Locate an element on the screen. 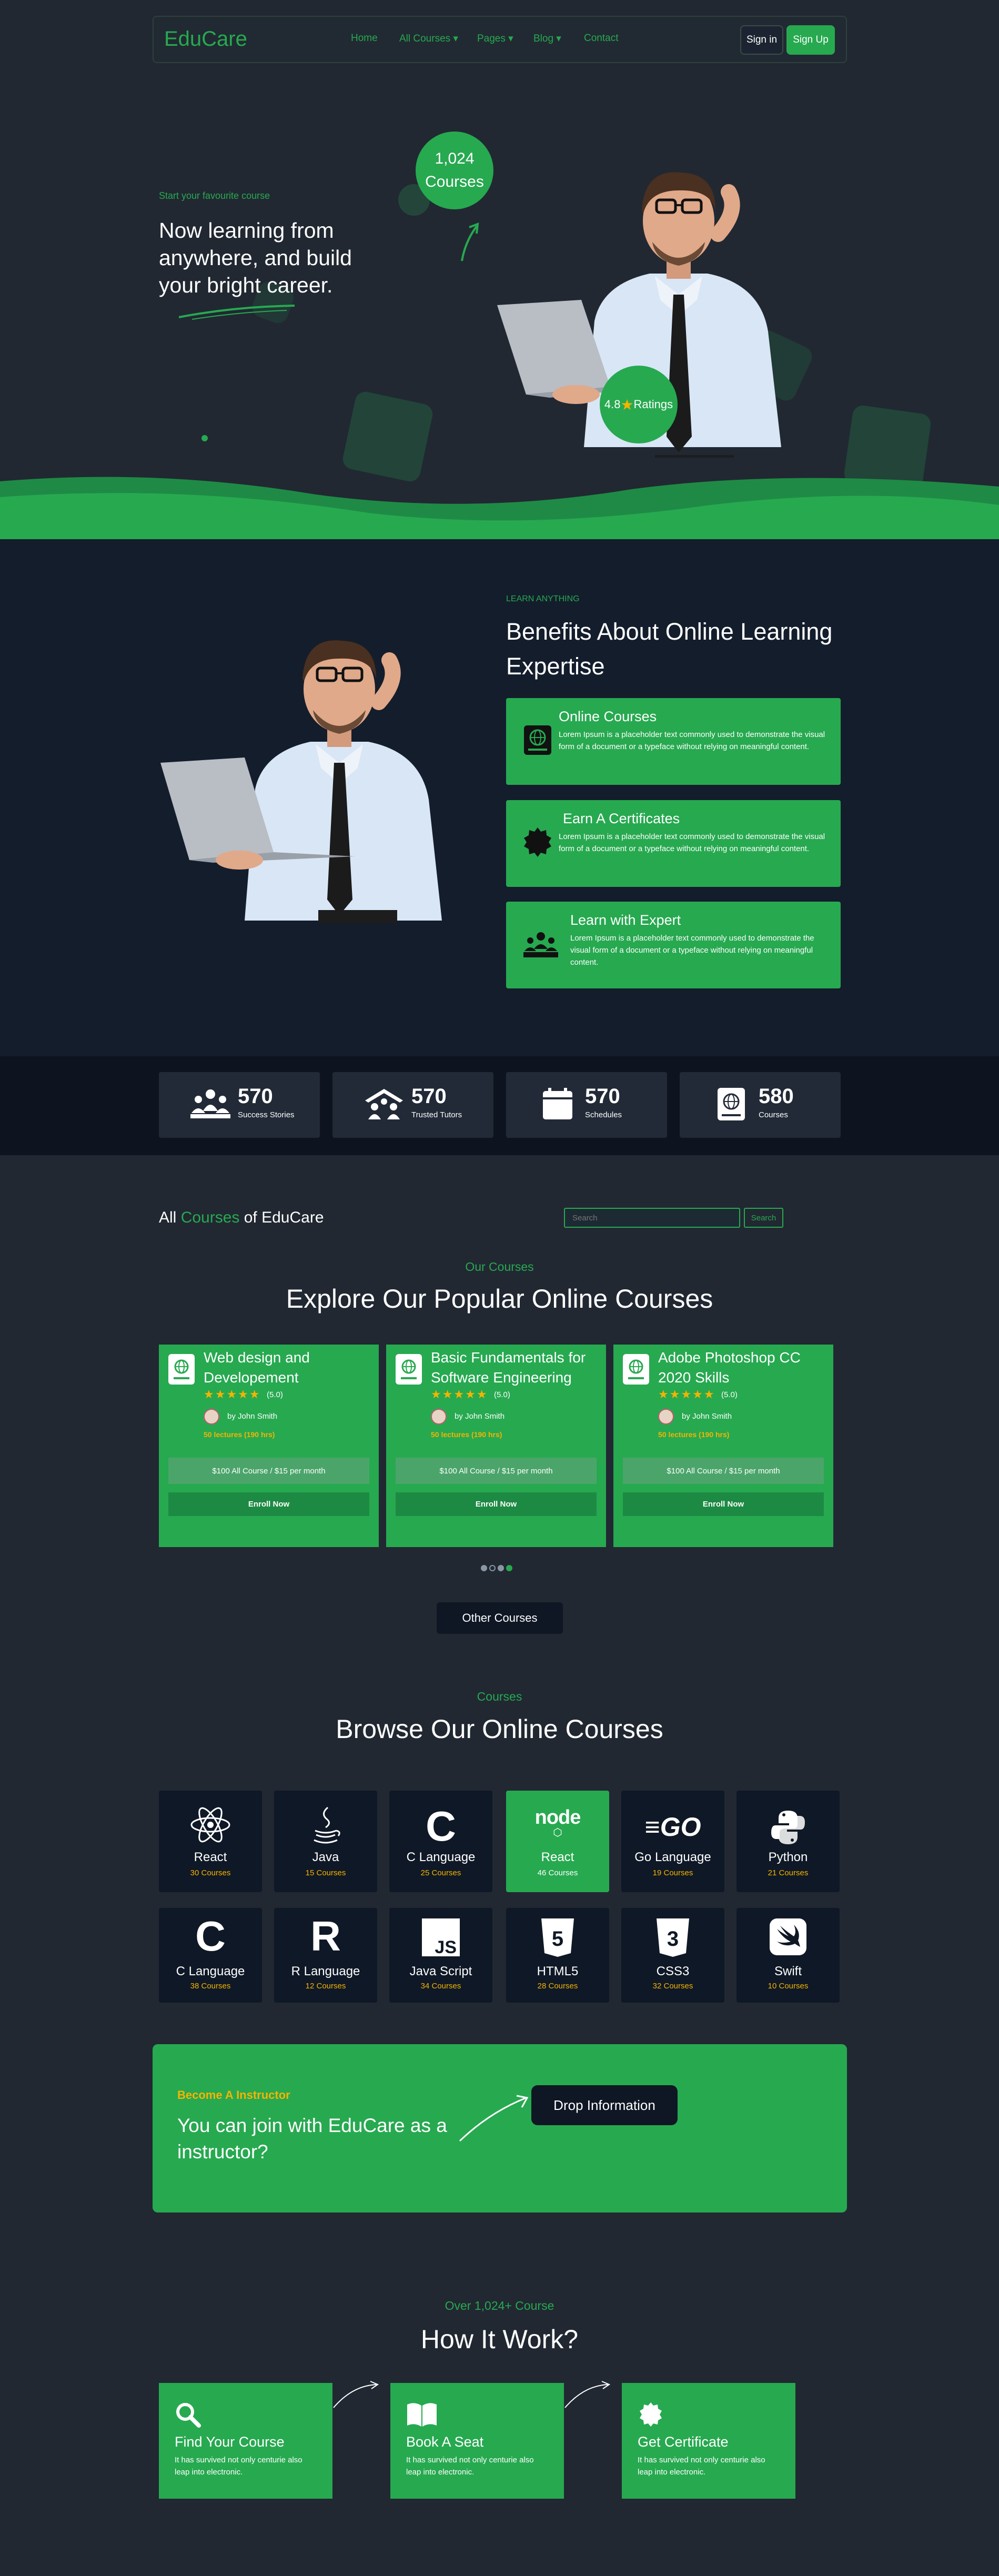 This screenshot has width=999, height=2576. tile-name: Java is located at coordinates (325, 1857).